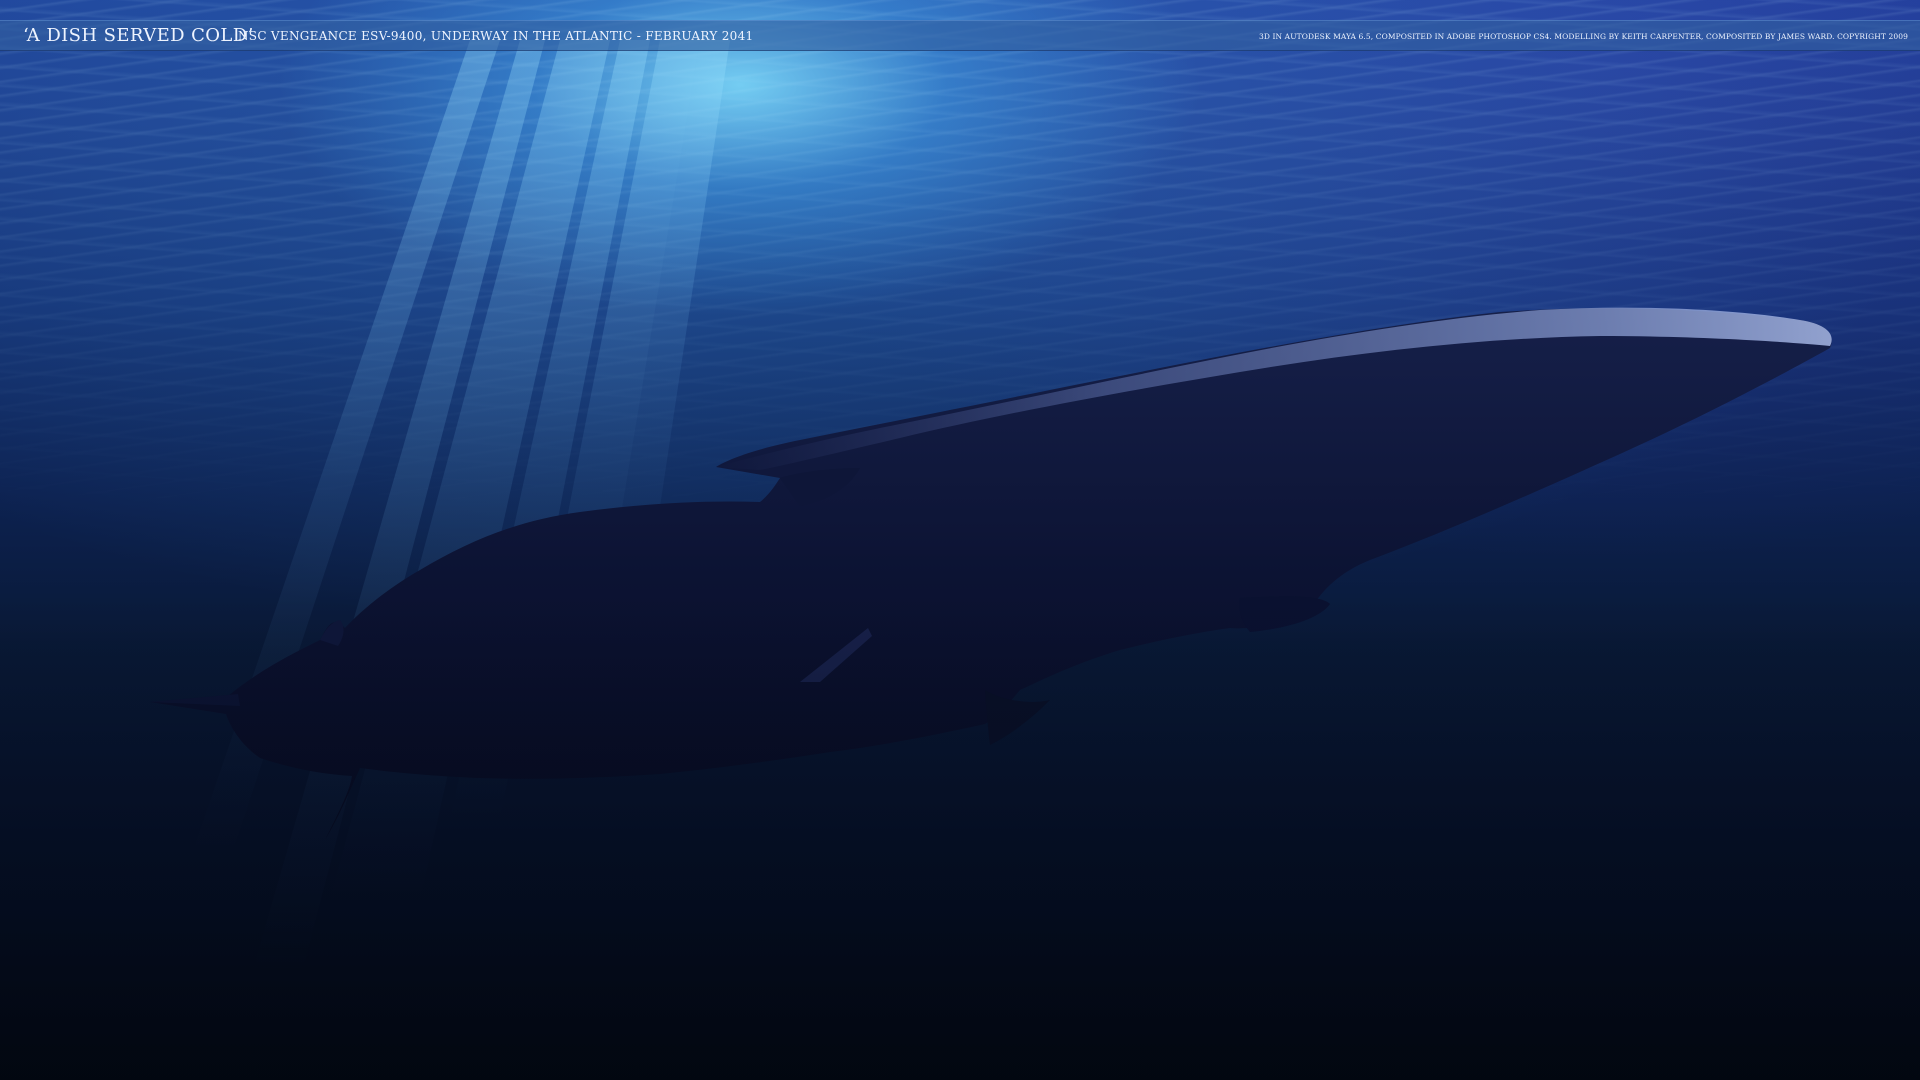  I want to click on submarine-ventral-fin, so click(1017, 717).